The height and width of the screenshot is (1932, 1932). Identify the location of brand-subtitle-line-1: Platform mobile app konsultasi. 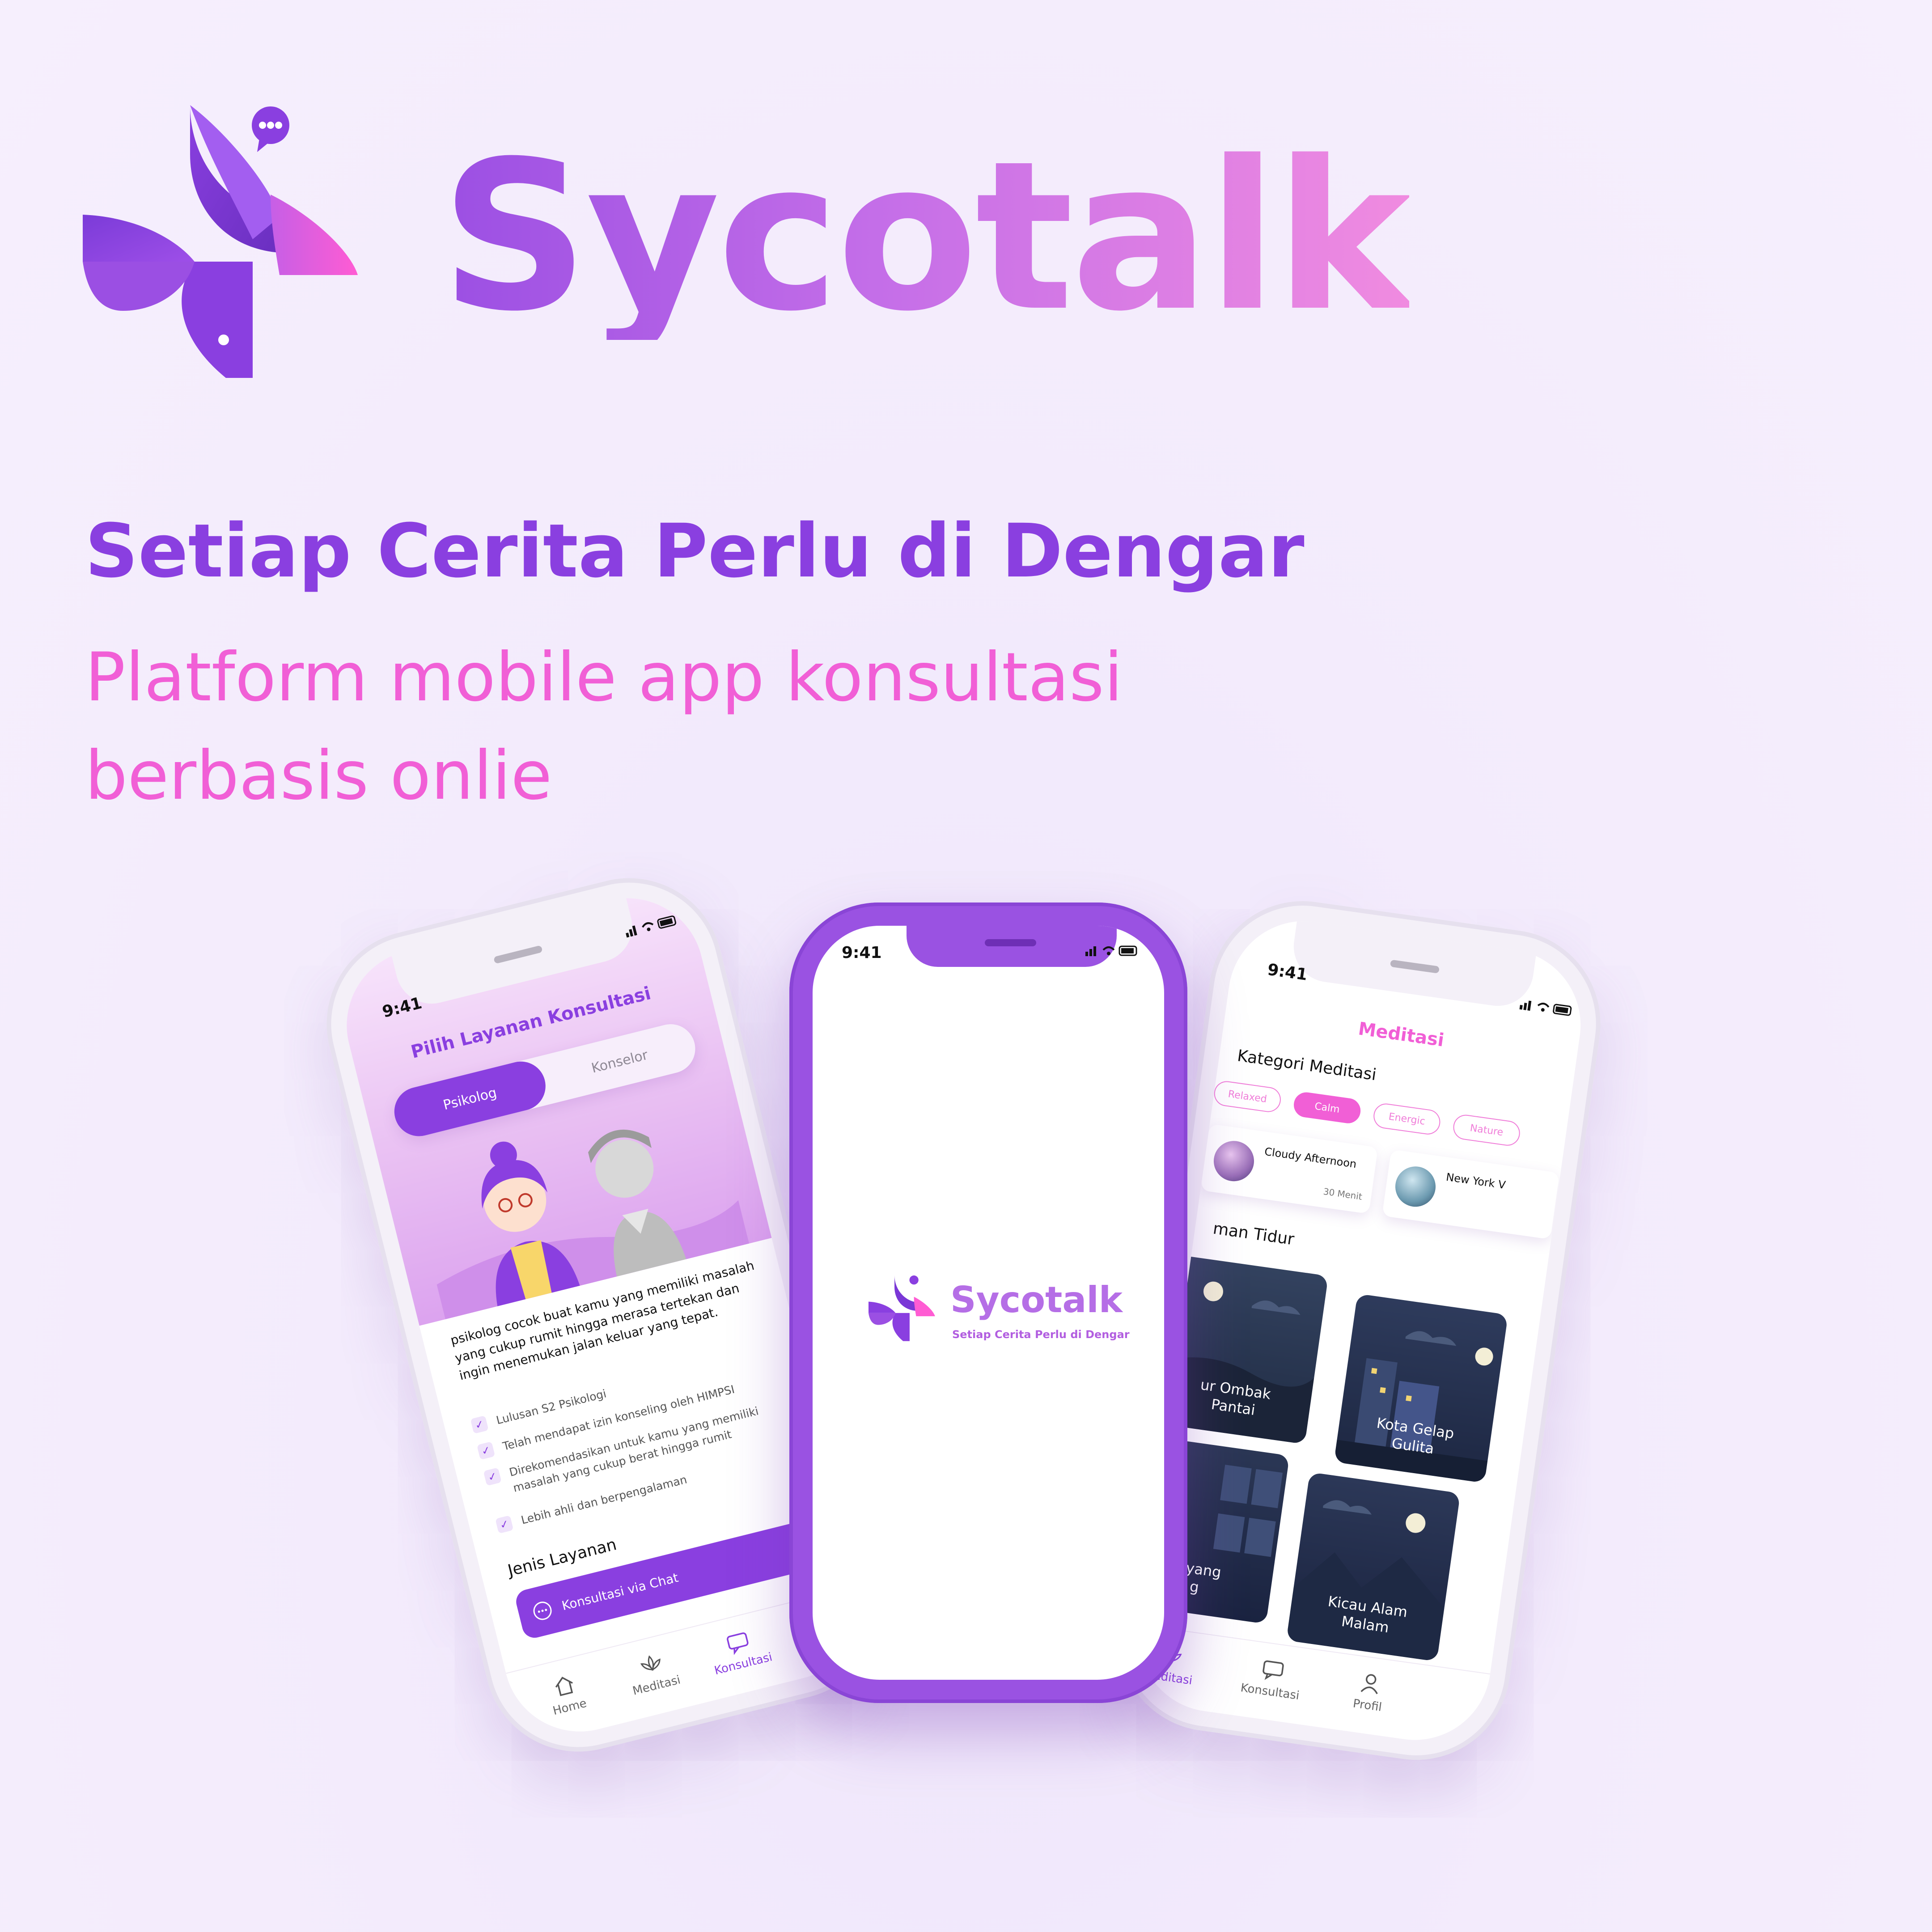
(604, 677).